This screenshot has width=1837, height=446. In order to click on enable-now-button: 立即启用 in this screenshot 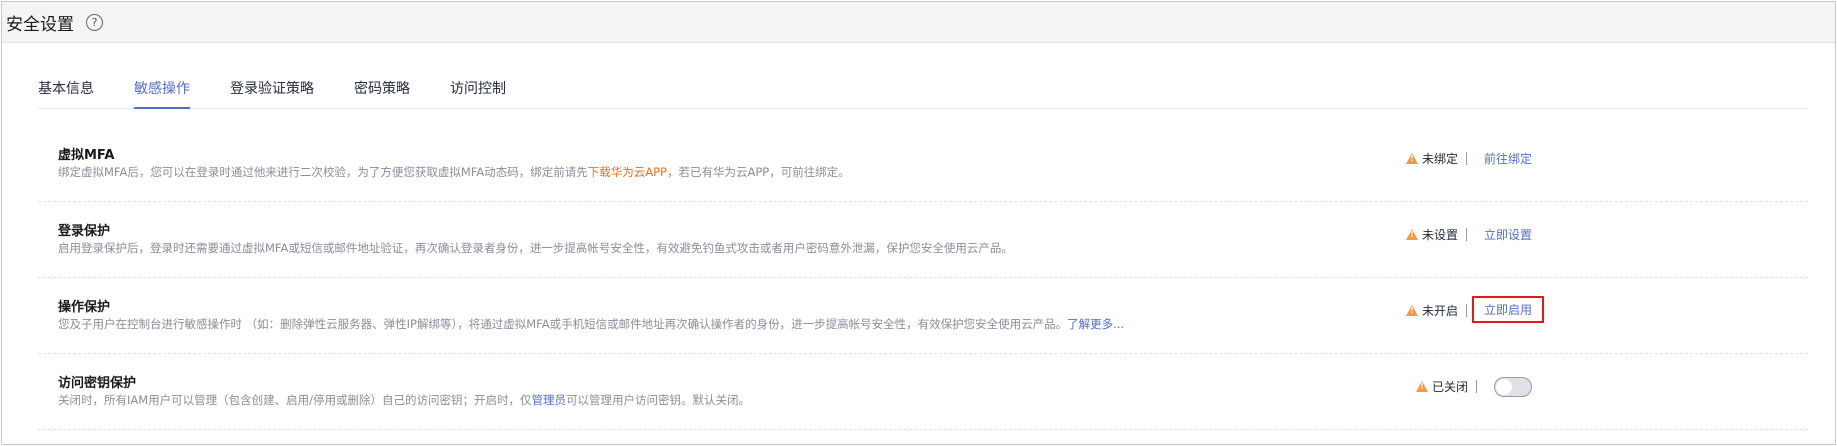, I will do `click(1508, 309)`.